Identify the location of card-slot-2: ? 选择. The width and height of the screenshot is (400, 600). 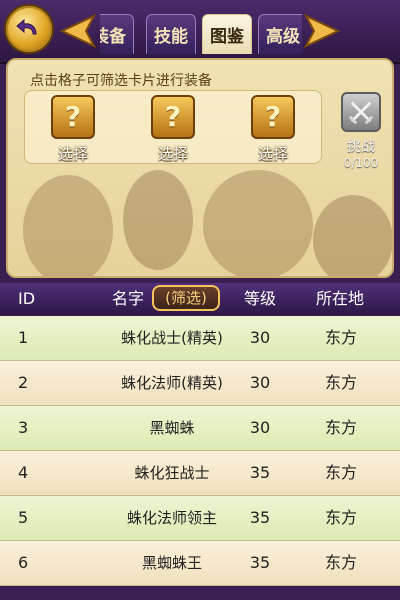
(173, 129).